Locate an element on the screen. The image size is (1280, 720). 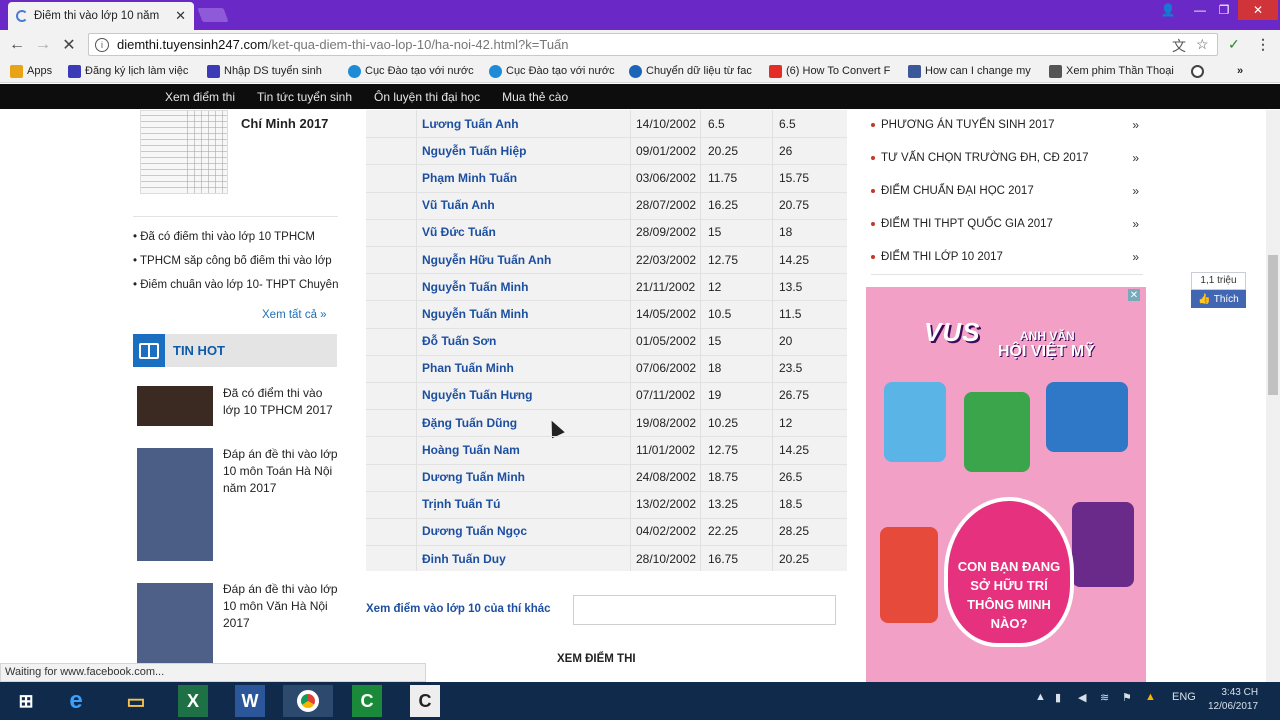
tray-app-icon: ▲ is located at coordinates (1150, 697).